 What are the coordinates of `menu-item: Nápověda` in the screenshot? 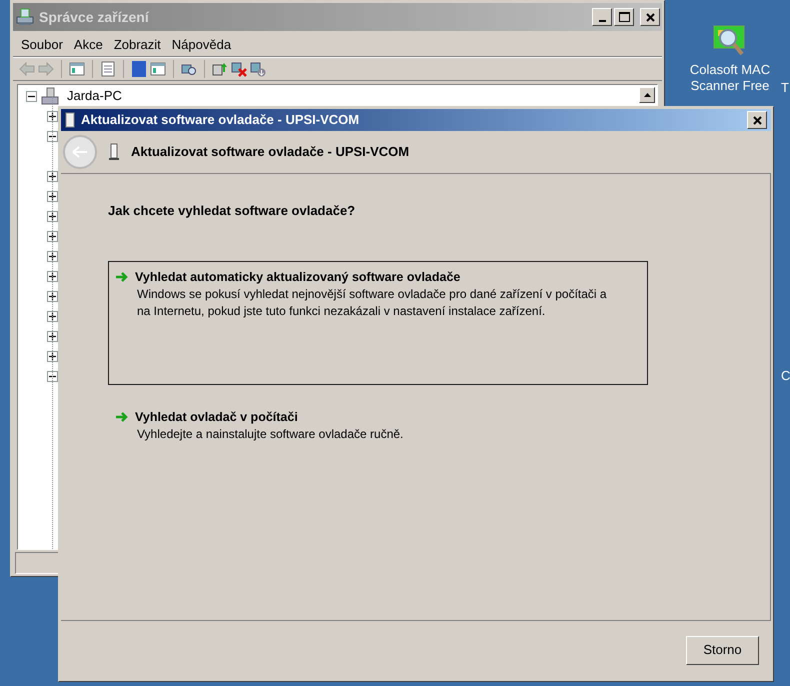 It's located at (202, 44).